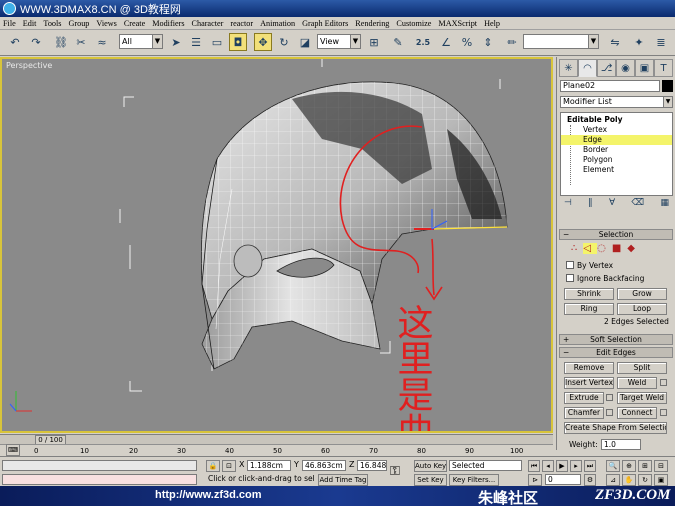 The width and height of the screenshot is (675, 506). What do you see at coordinates (590, 466) in the screenshot?
I see `go-to-end-icon: ⏭` at bounding box center [590, 466].